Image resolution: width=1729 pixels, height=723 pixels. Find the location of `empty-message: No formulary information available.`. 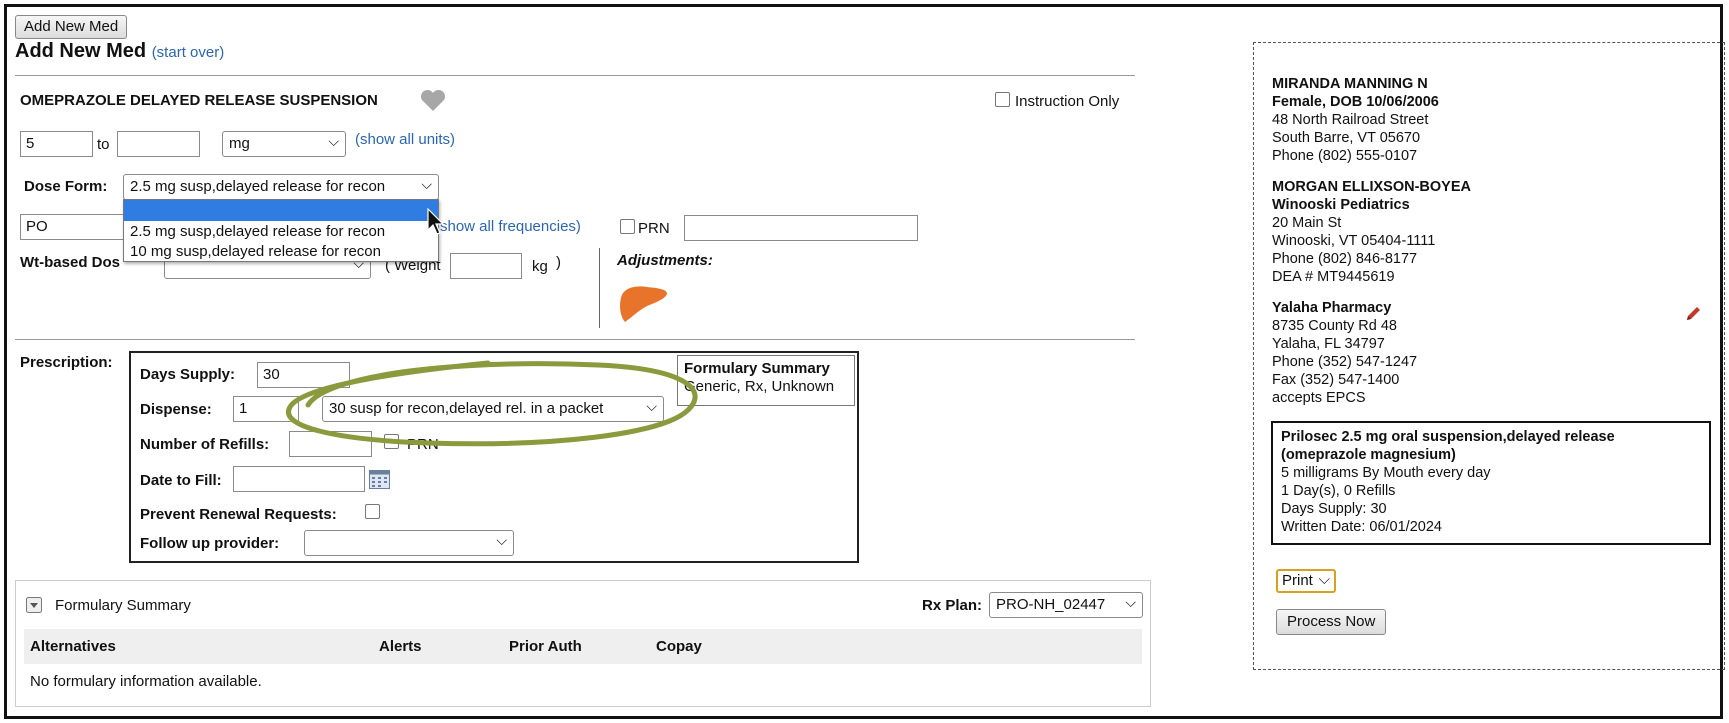

empty-message: No formulary information available. is located at coordinates (146, 681).